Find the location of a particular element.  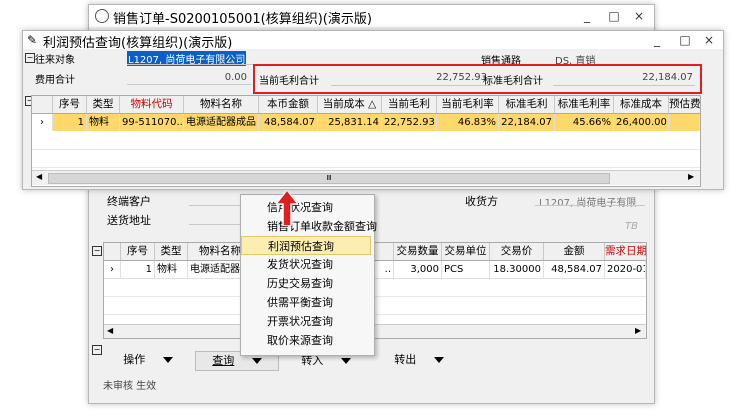

expense-value: 0.00 is located at coordinates (235, 77).